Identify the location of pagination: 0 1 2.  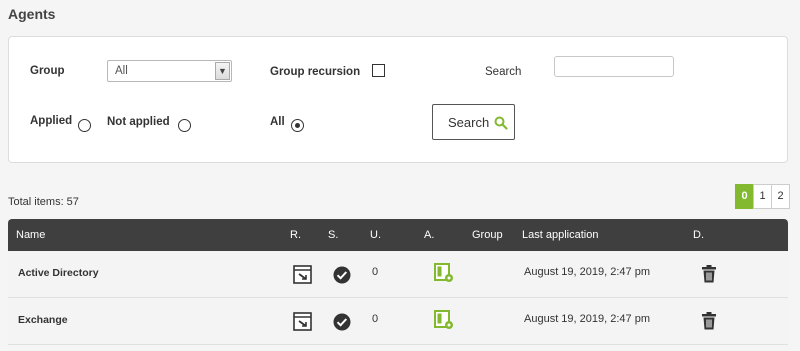
(762, 196).